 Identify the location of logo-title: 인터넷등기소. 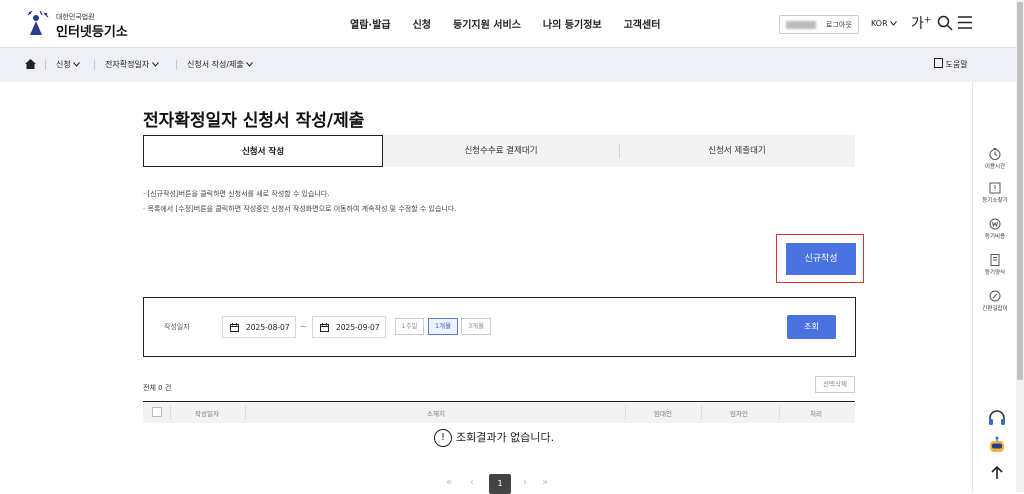
(92, 32).